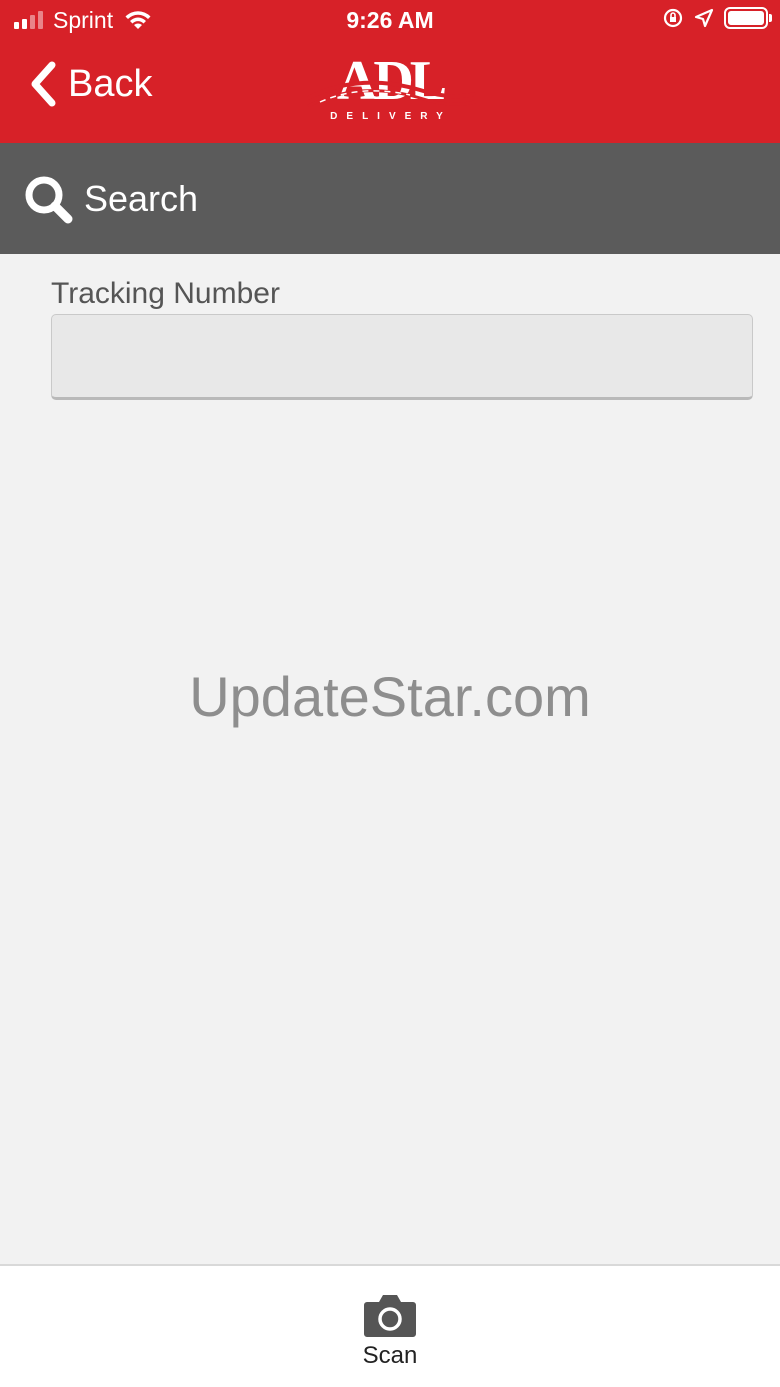 The width and height of the screenshot is (780, 1387). Describe the element at coordinates (49, 199) in the screenshot. I see `search-icon` at that location.